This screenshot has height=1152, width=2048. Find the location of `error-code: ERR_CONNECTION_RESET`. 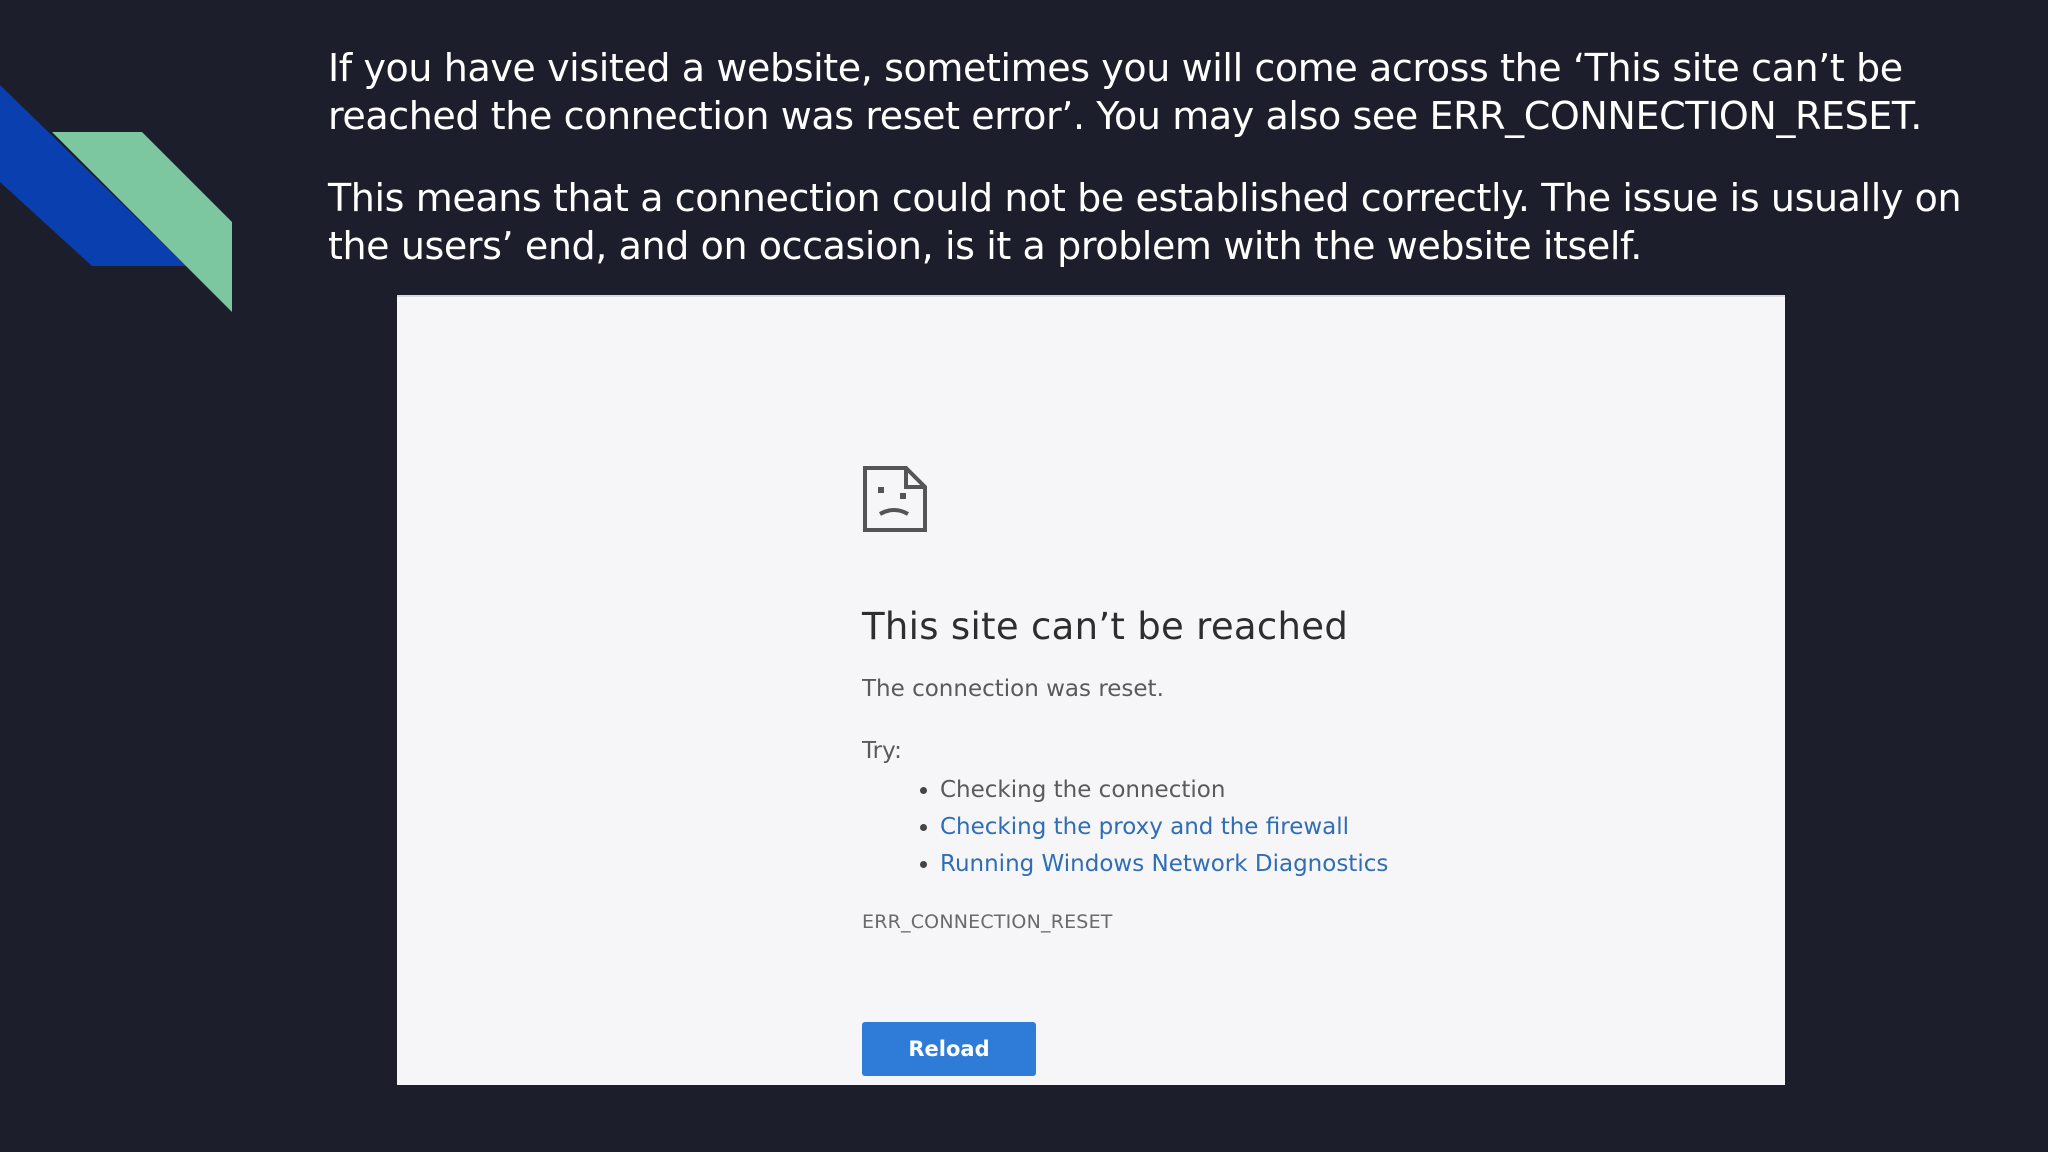

error-code: ERR_CONNECTION_RESET is located at coordinates (987, 922).